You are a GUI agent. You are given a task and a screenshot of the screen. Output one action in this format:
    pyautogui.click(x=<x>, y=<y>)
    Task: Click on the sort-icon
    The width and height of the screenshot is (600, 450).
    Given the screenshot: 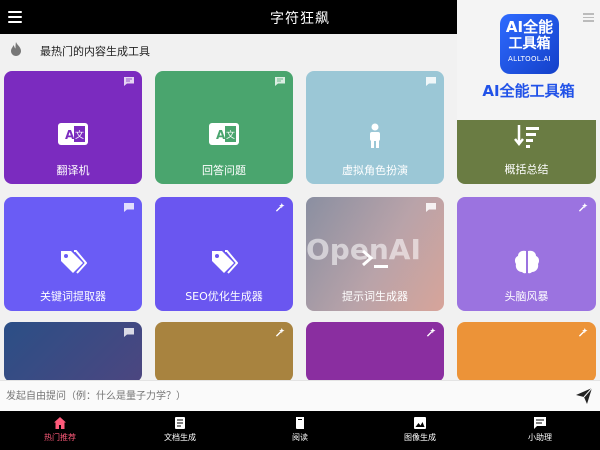 What is the action you would take?
    pyautogui.click(x=526, y=136)
    